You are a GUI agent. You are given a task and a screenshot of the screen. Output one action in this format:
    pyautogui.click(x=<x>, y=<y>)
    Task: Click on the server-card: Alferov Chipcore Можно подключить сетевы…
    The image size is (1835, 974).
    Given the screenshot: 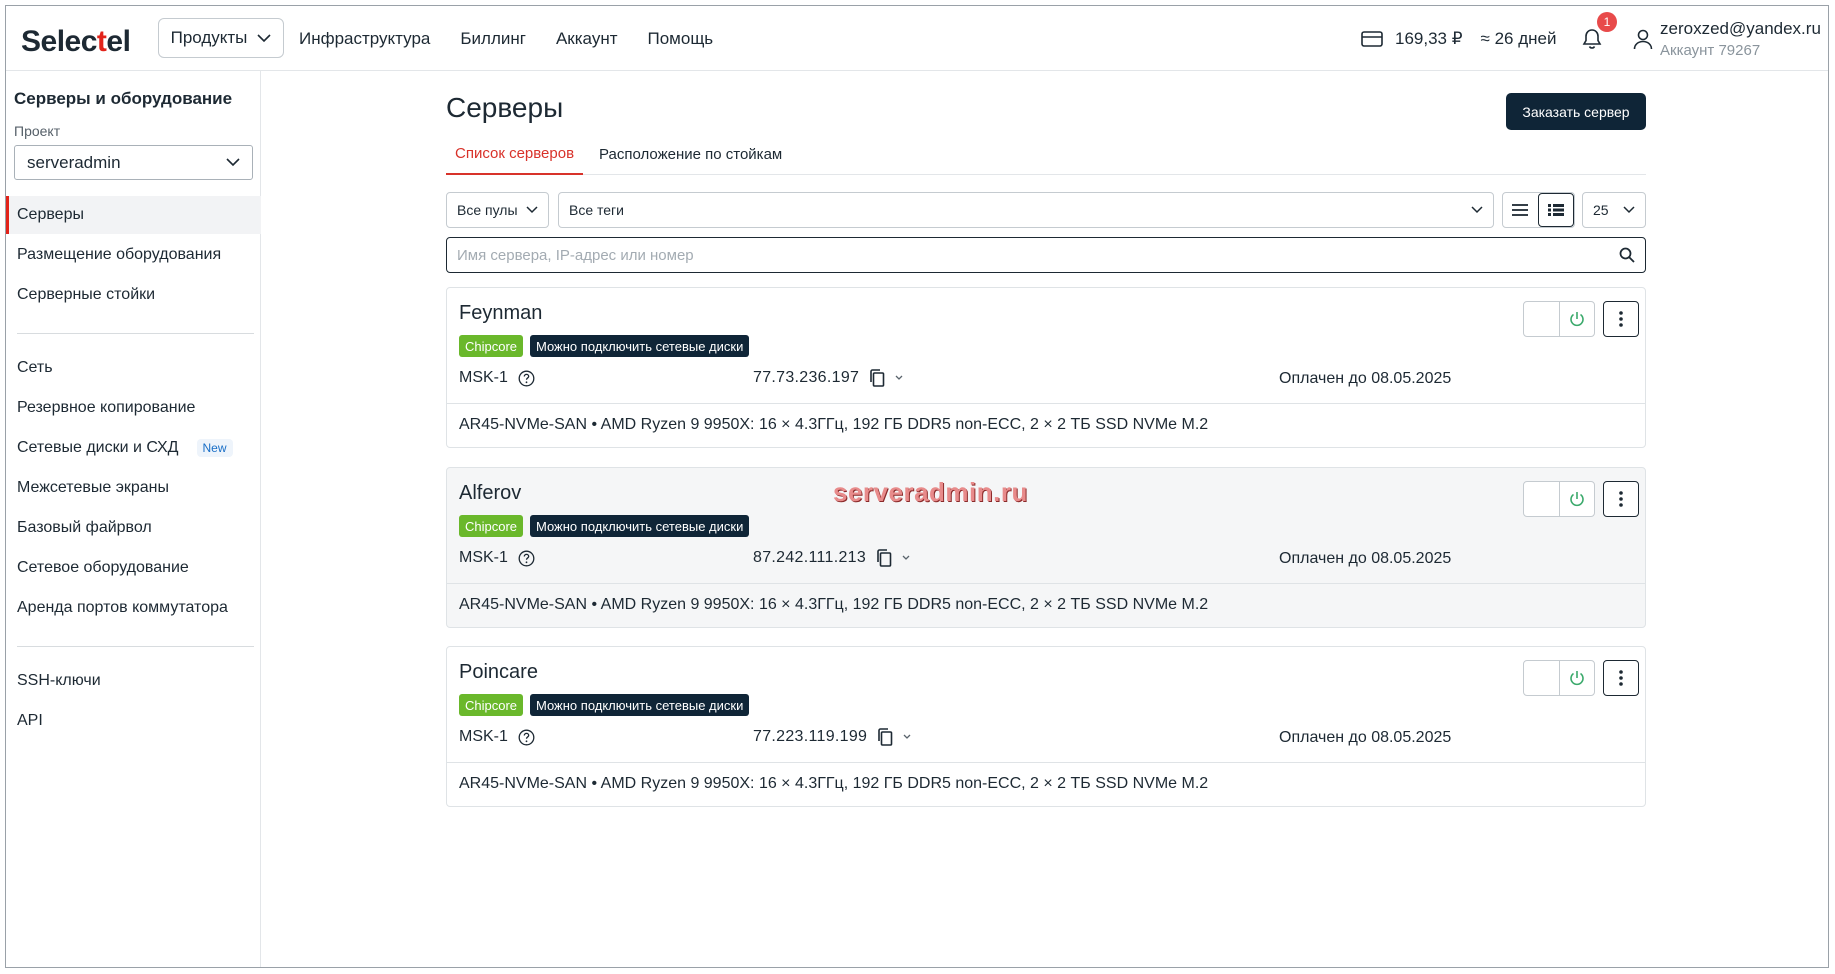 What is the action you would take?
    pyautogui.click(x=1046, y=547)
    